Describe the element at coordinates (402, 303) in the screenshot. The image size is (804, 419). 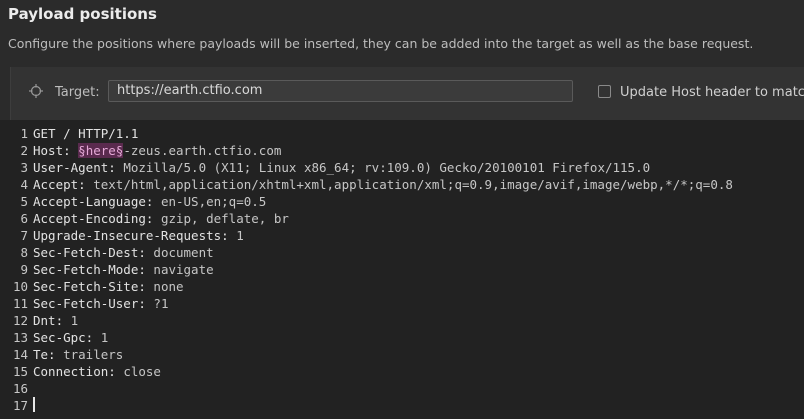
I see `editor-line: 11 Sec-Fetch-User: ?1` at that location.